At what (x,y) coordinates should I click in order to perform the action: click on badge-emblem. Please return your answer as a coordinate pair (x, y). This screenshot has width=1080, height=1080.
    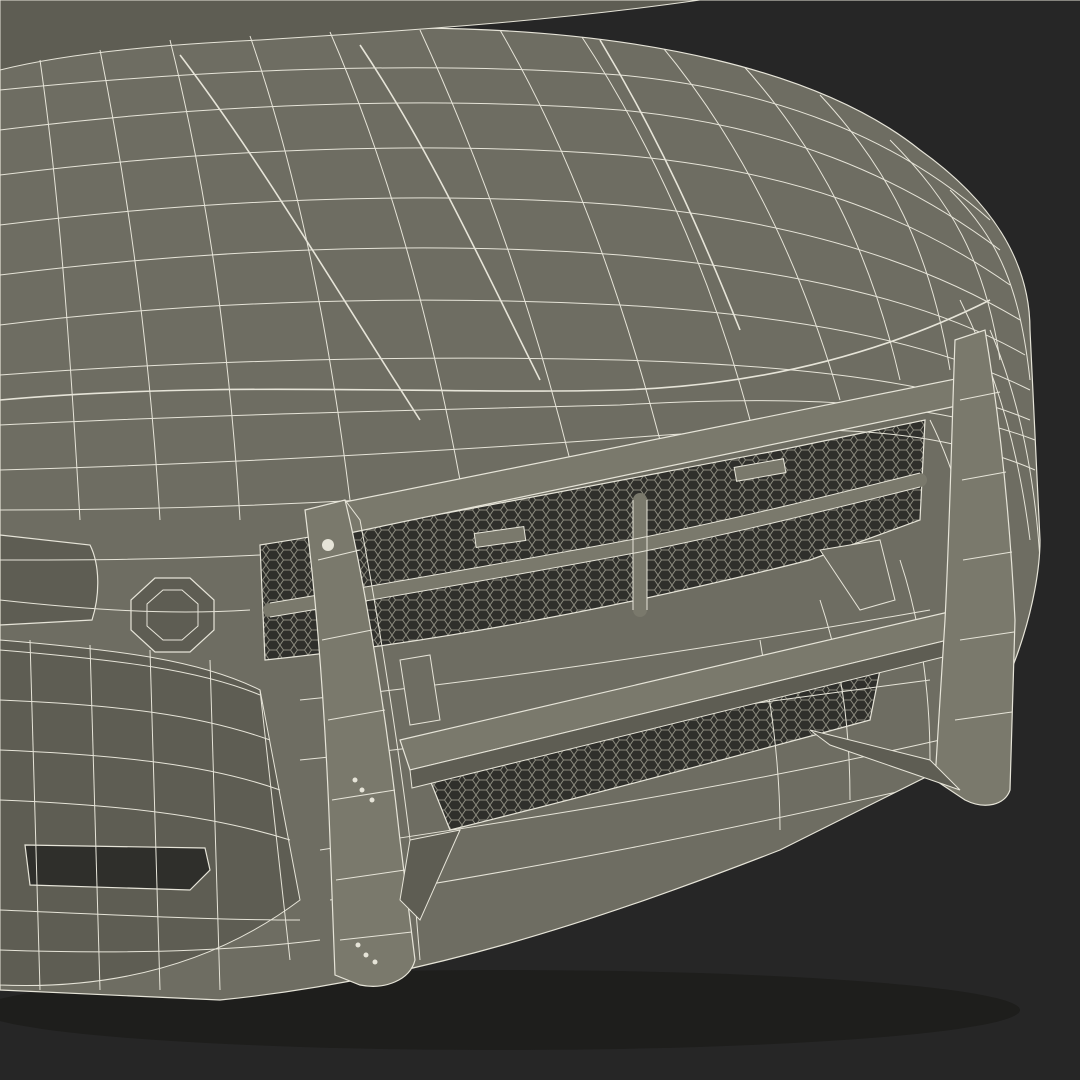
    Looking at the image, I should click on (172, 615).